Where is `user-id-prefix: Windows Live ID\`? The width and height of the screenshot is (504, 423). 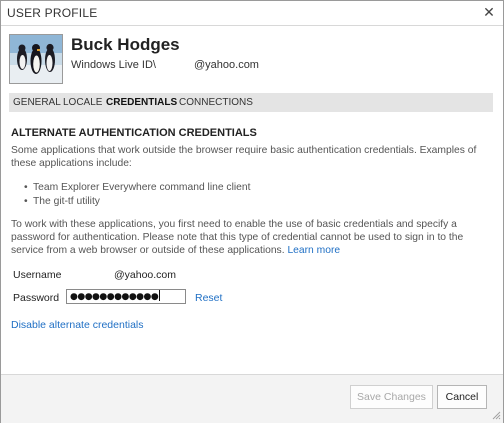
user-id-prefix: Windows Live ID\ is located at coordinates (113, 65).